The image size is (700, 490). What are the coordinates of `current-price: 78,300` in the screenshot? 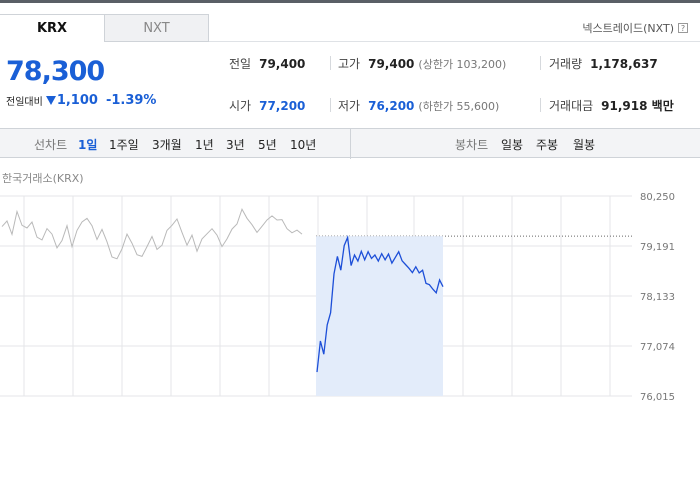 It's located at (55, 71).